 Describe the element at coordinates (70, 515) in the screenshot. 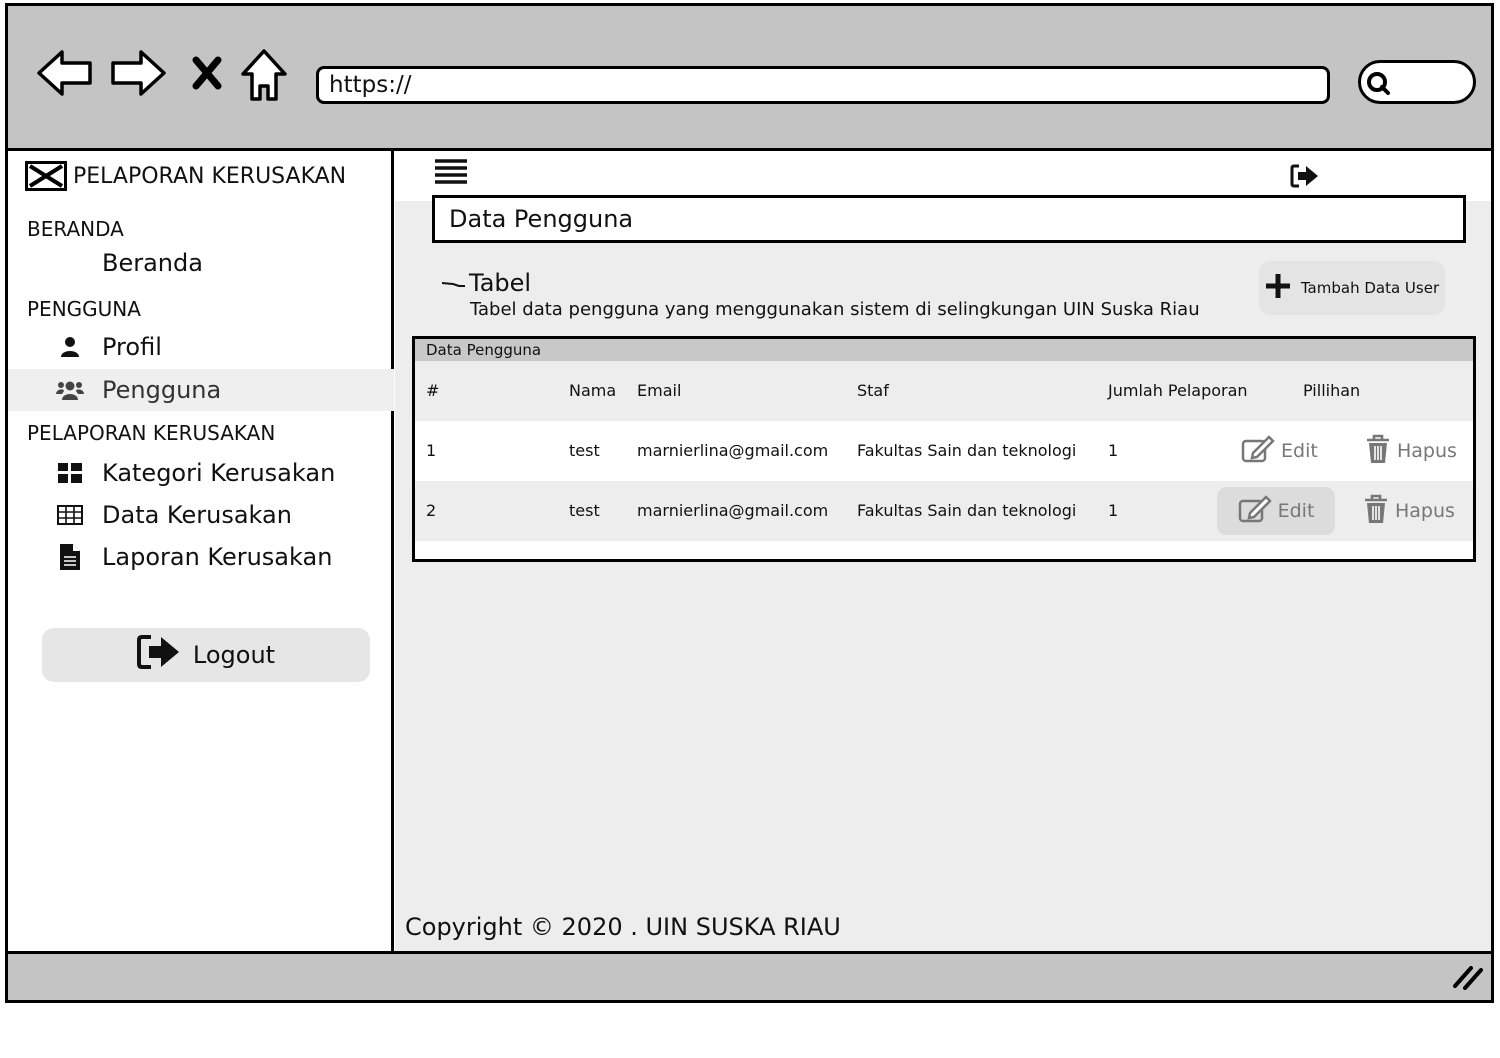

I see `table-icon` at that location.